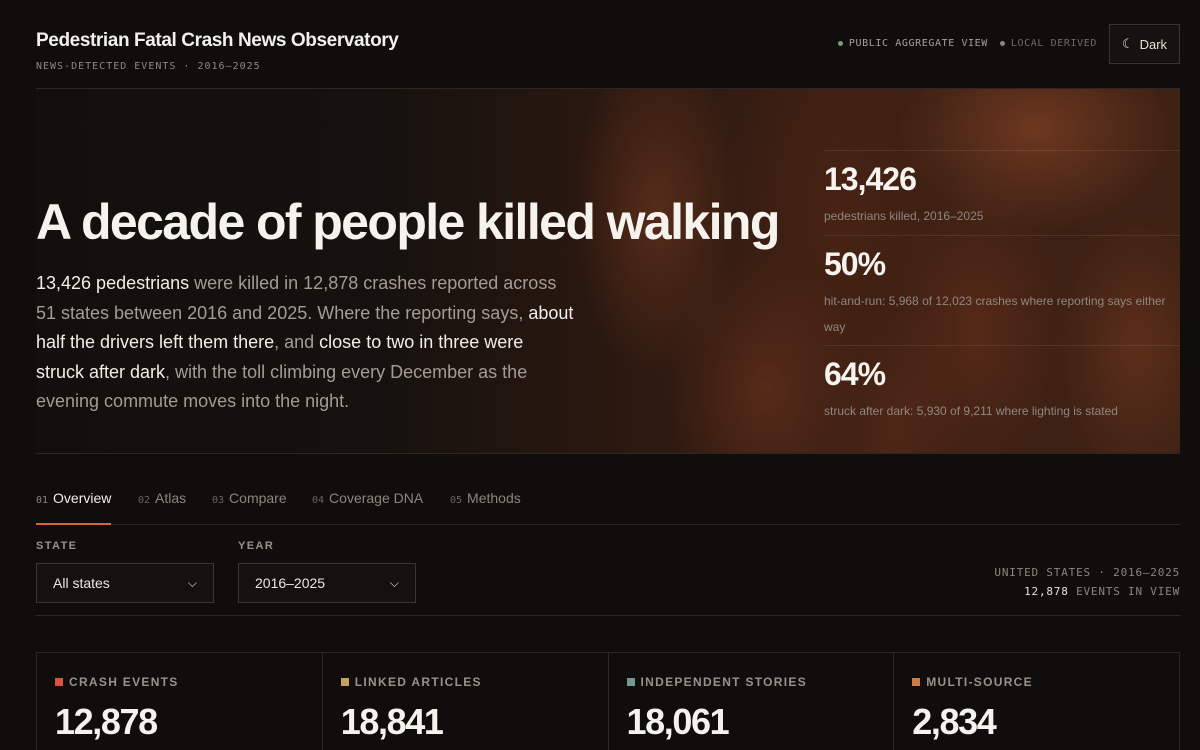 The width and height of the screenshot is (1200, 750). I want to click on year-select-value: 2016–2025, so click(290, 583).